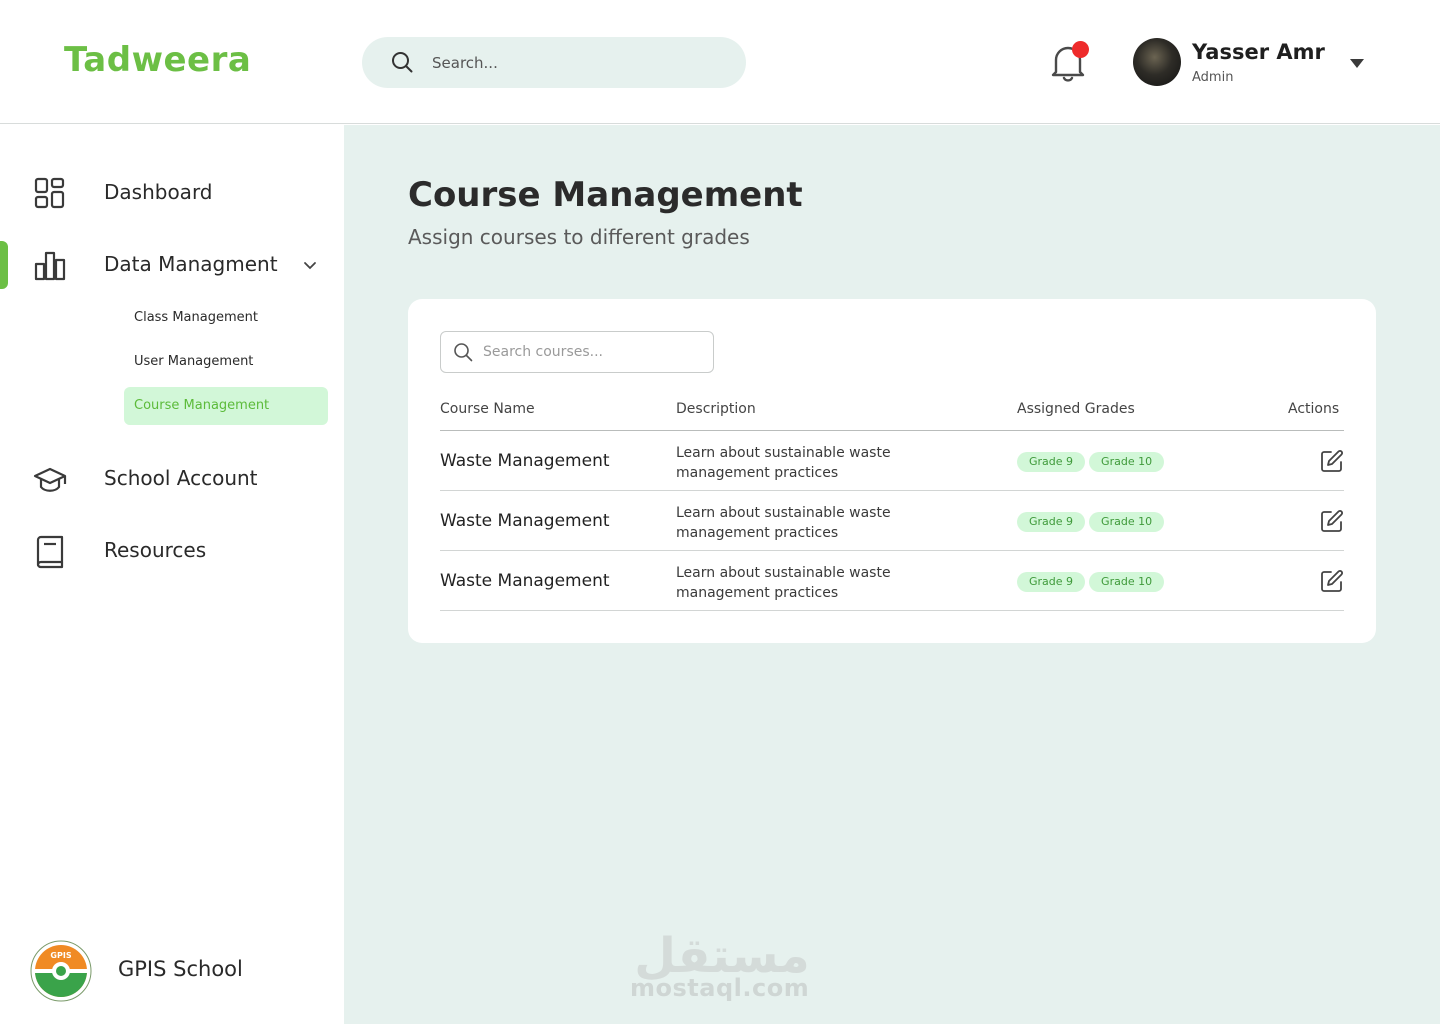  Describe the element at coordinates (49, 193) in the screenshot. I see `grid-icon` at that location.